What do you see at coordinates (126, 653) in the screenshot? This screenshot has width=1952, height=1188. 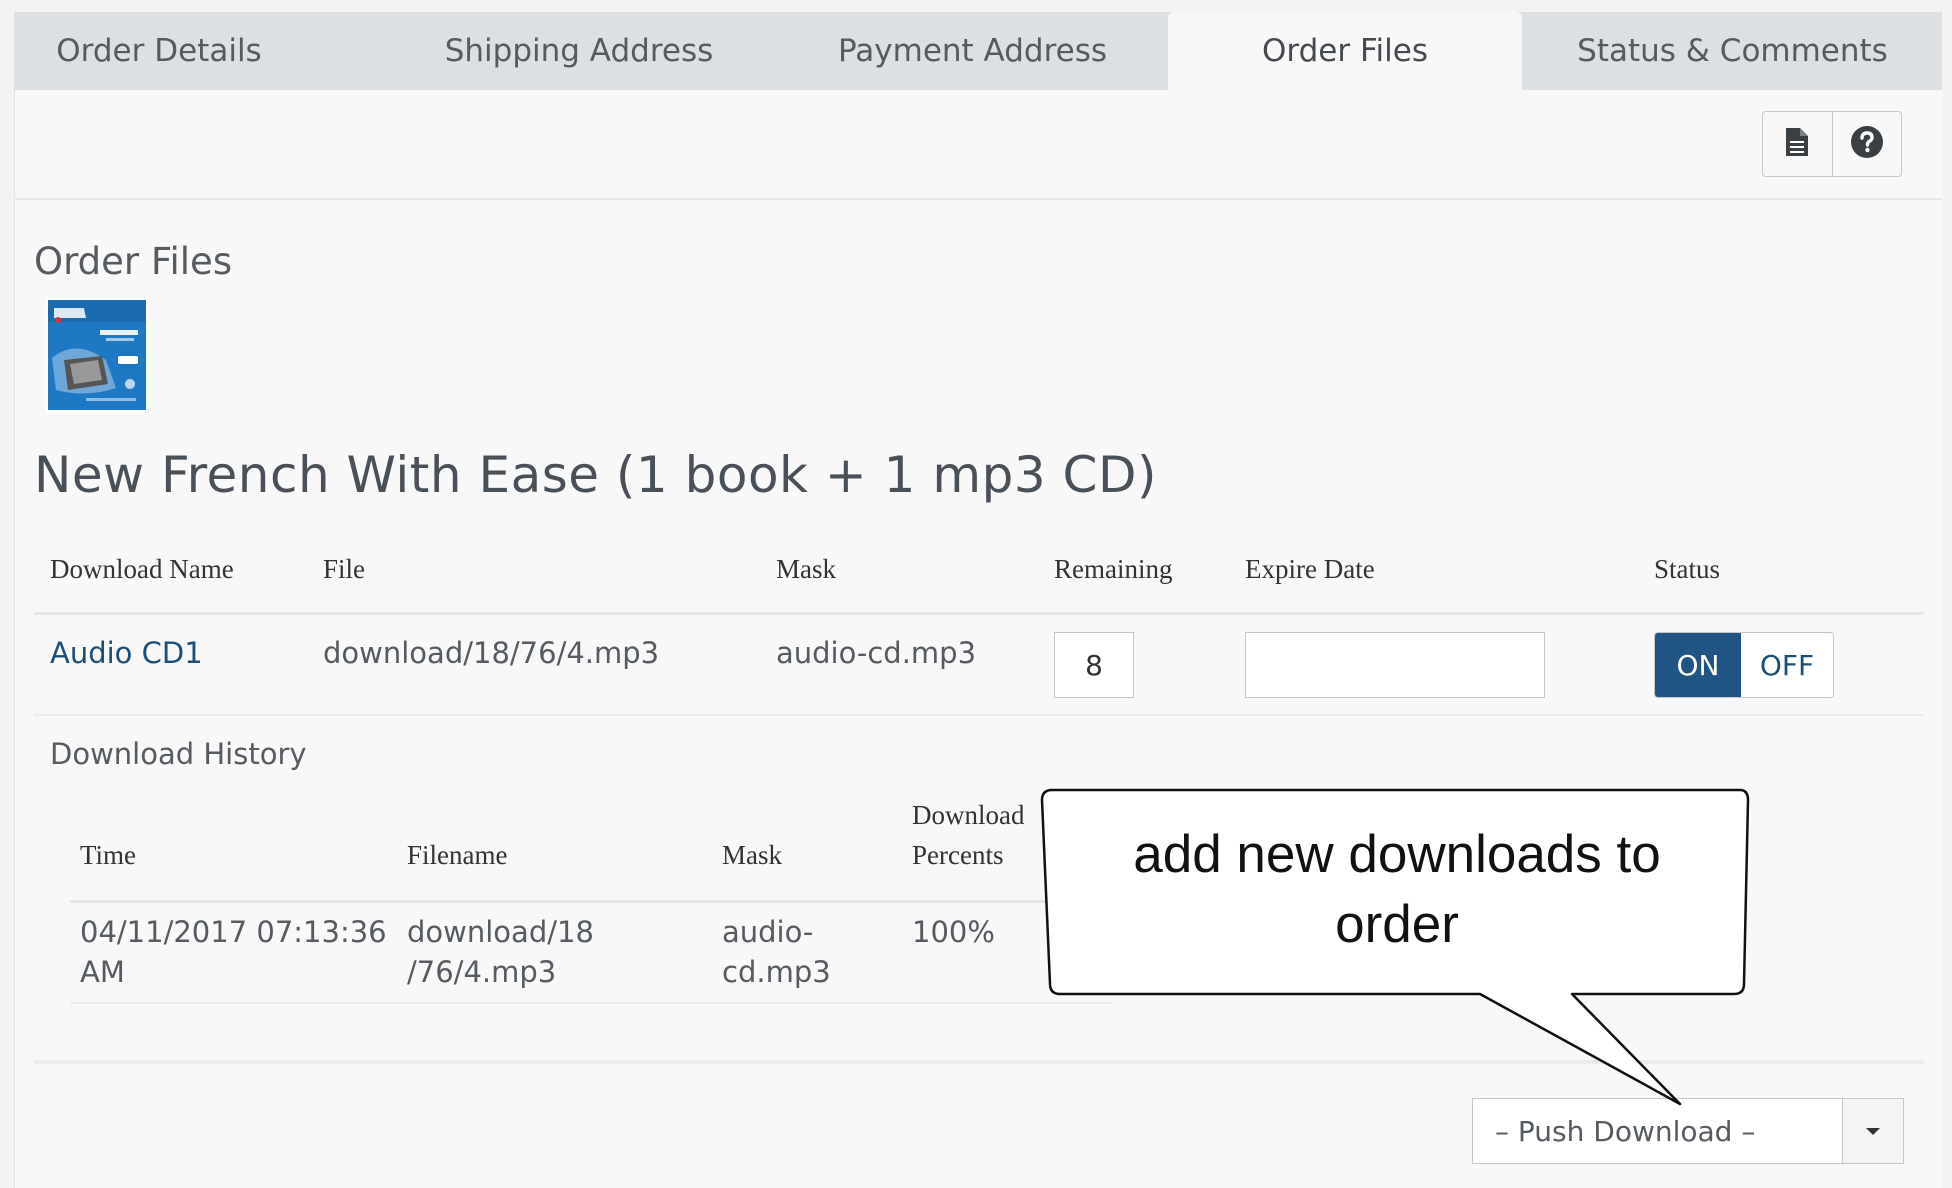 I see `download-name-link: Audio CD1` at bounding box center [126, 653].